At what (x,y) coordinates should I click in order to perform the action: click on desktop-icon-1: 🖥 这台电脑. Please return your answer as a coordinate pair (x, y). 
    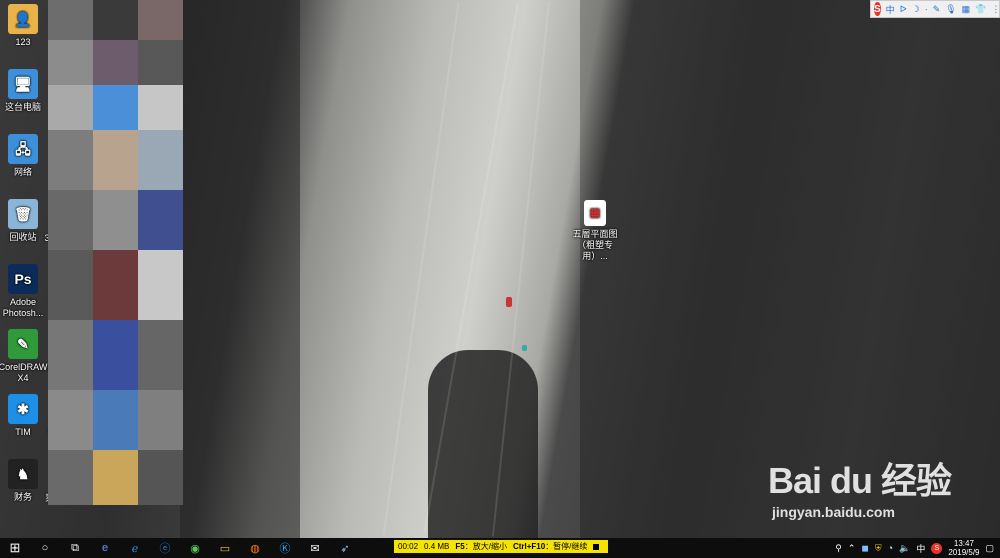
    Looking at the image, I should click on (26, 91).